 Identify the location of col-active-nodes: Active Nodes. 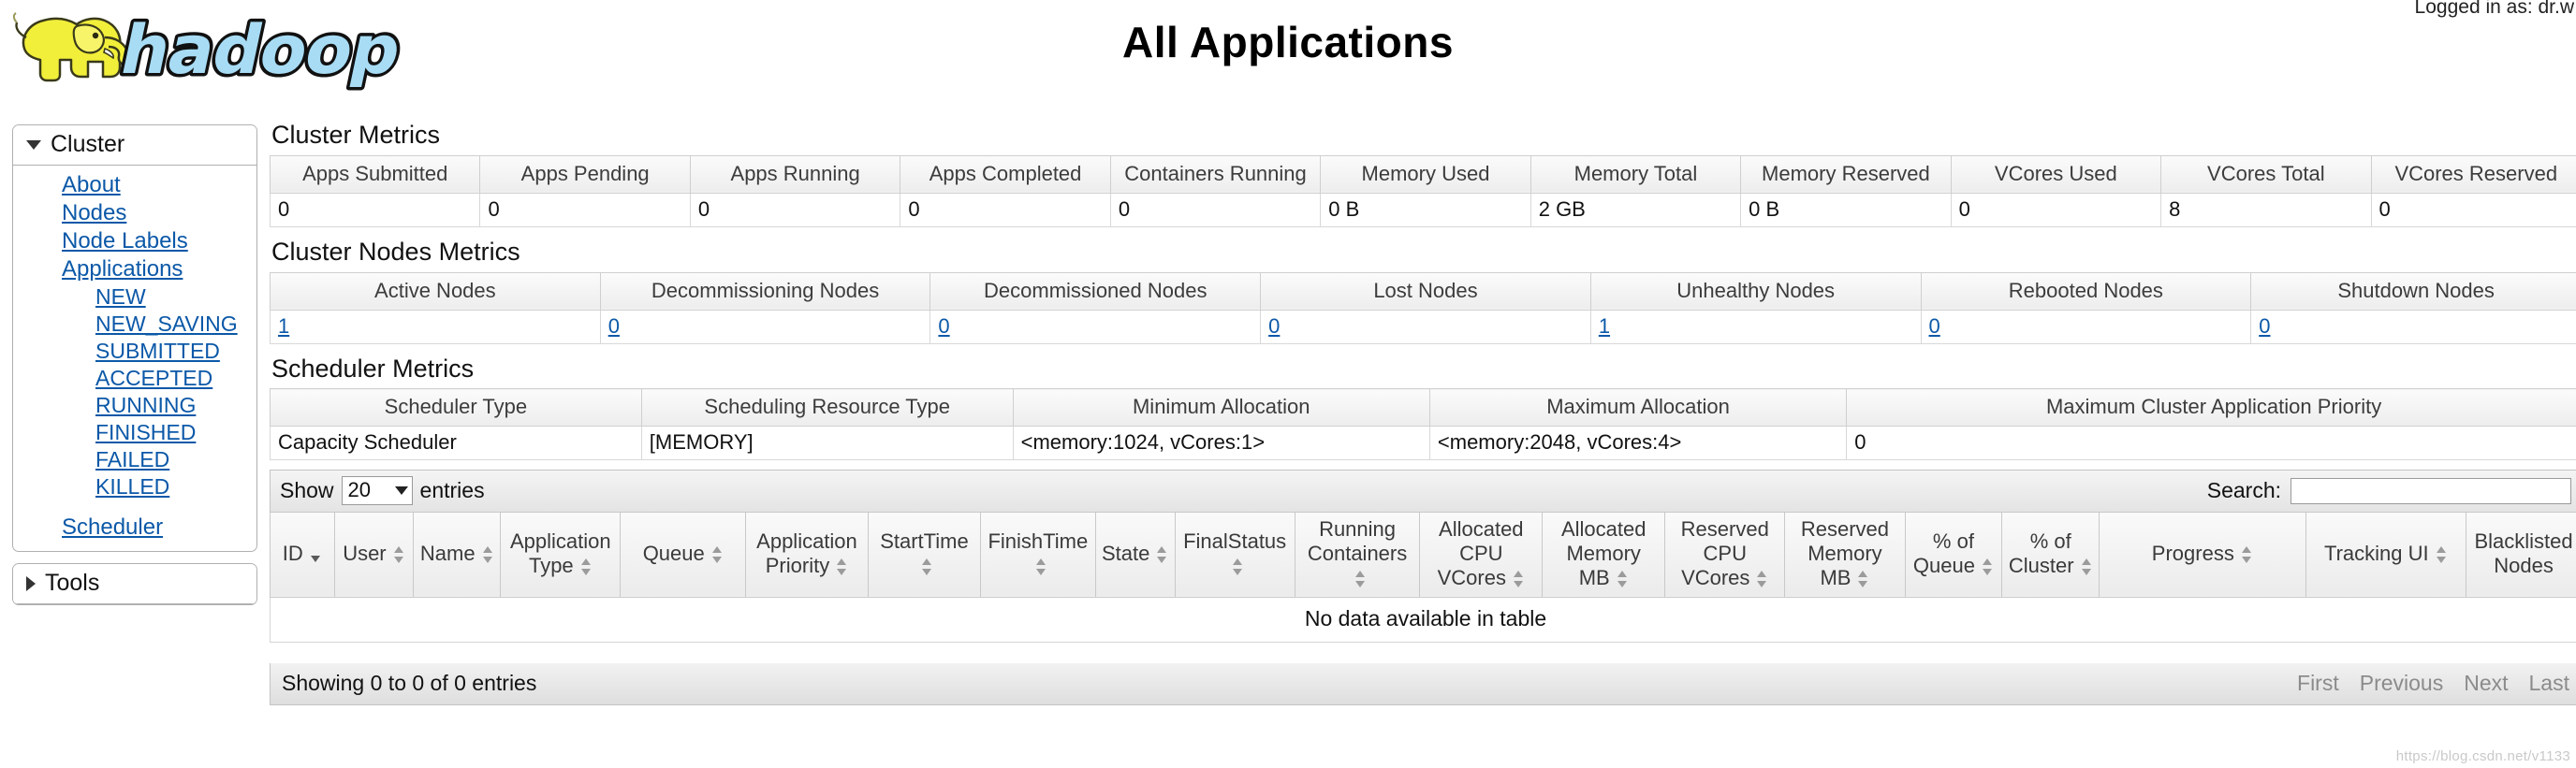
(435, 291).